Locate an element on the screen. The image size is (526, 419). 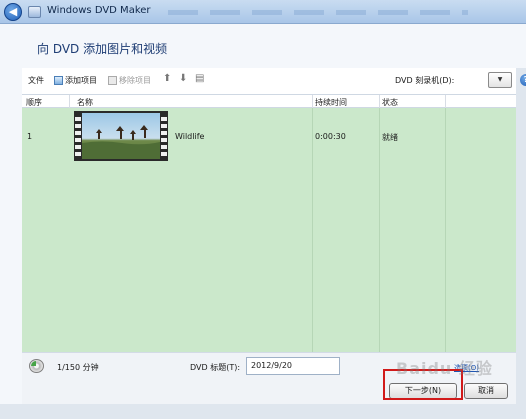
item-name: Wildlife is located at coordinates (190, 136).